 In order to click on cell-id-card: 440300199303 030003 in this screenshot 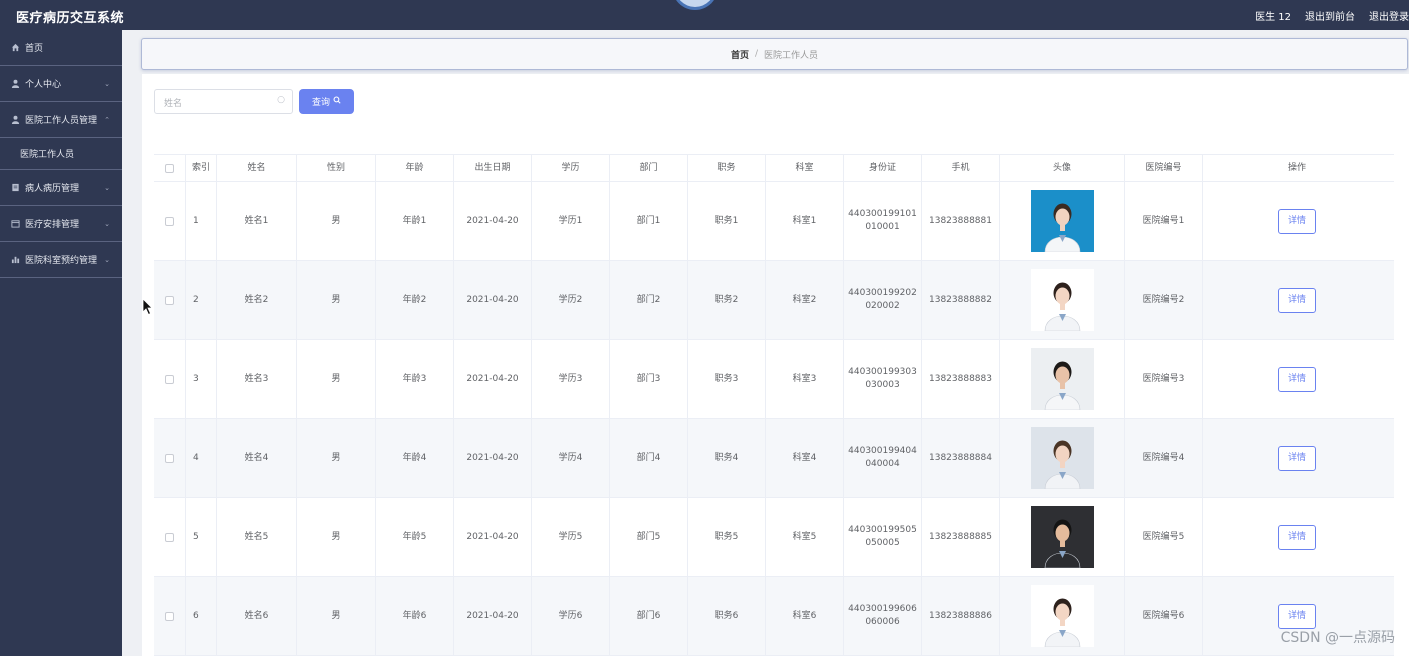, I will do `click(883, 379)`.